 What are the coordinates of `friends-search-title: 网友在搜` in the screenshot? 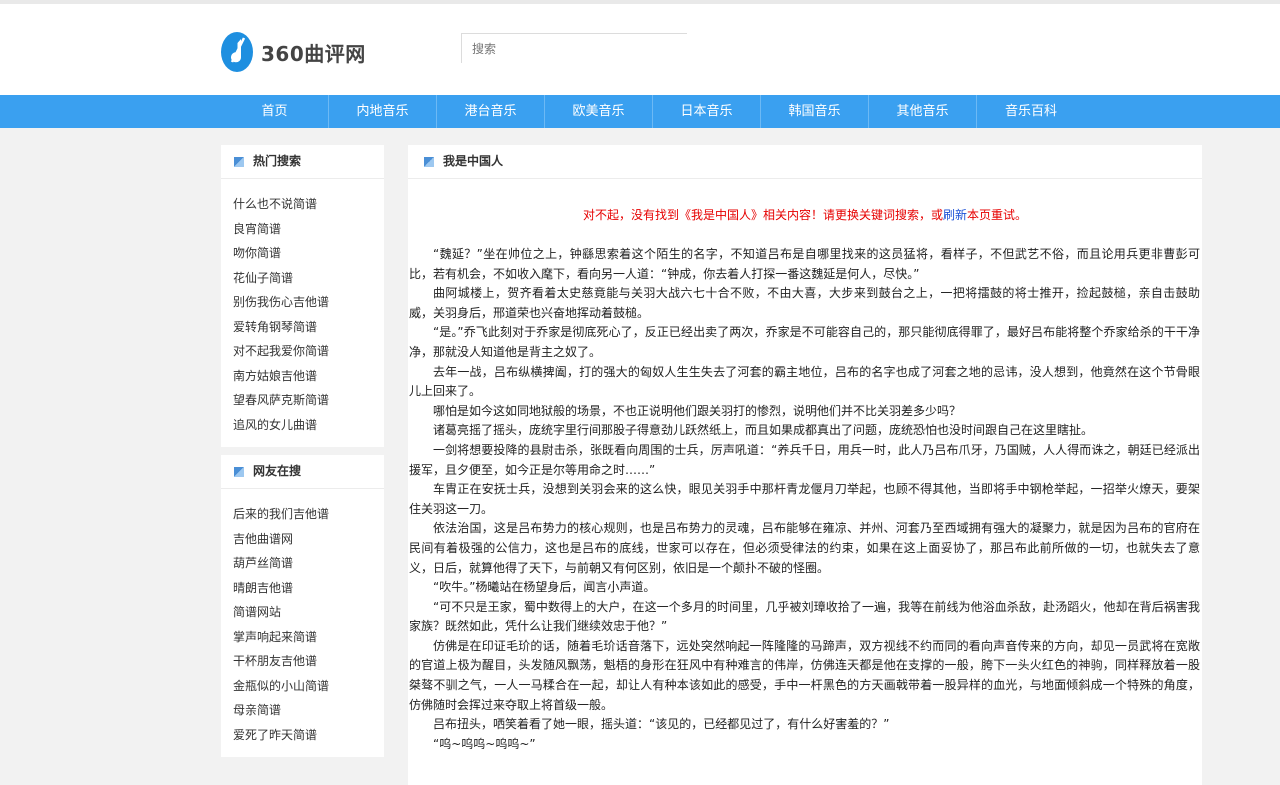 It's located at (277, 471).